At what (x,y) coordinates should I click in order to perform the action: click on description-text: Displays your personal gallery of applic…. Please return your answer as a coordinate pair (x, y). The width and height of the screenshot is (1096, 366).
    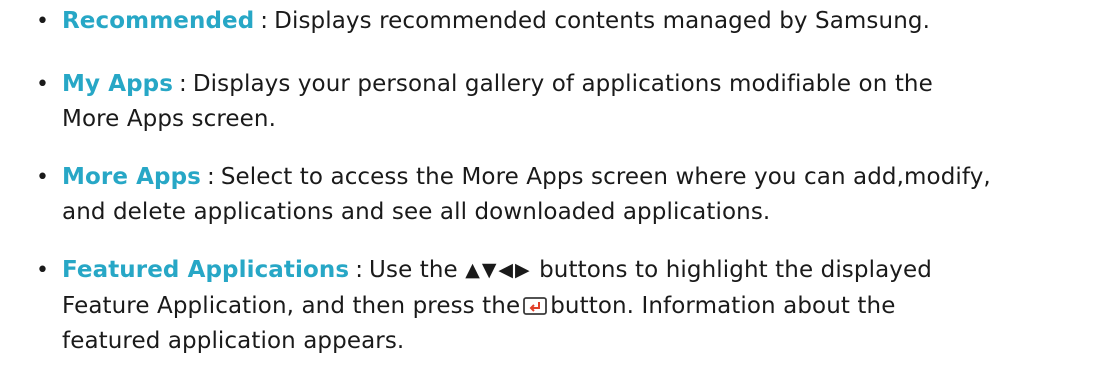
    Looking at the image, I should click on (562, 84).